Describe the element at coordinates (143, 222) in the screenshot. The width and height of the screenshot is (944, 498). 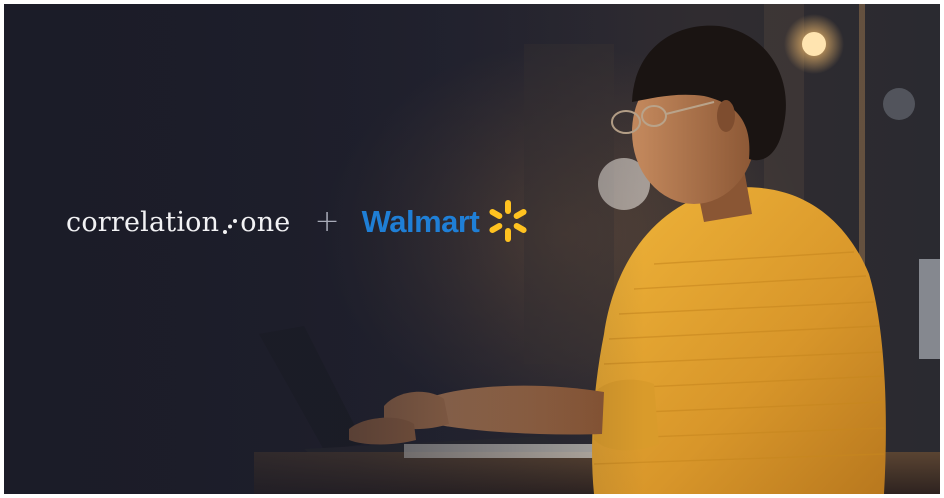
I see `correlation-one-logo-part1: correlation` at that location.